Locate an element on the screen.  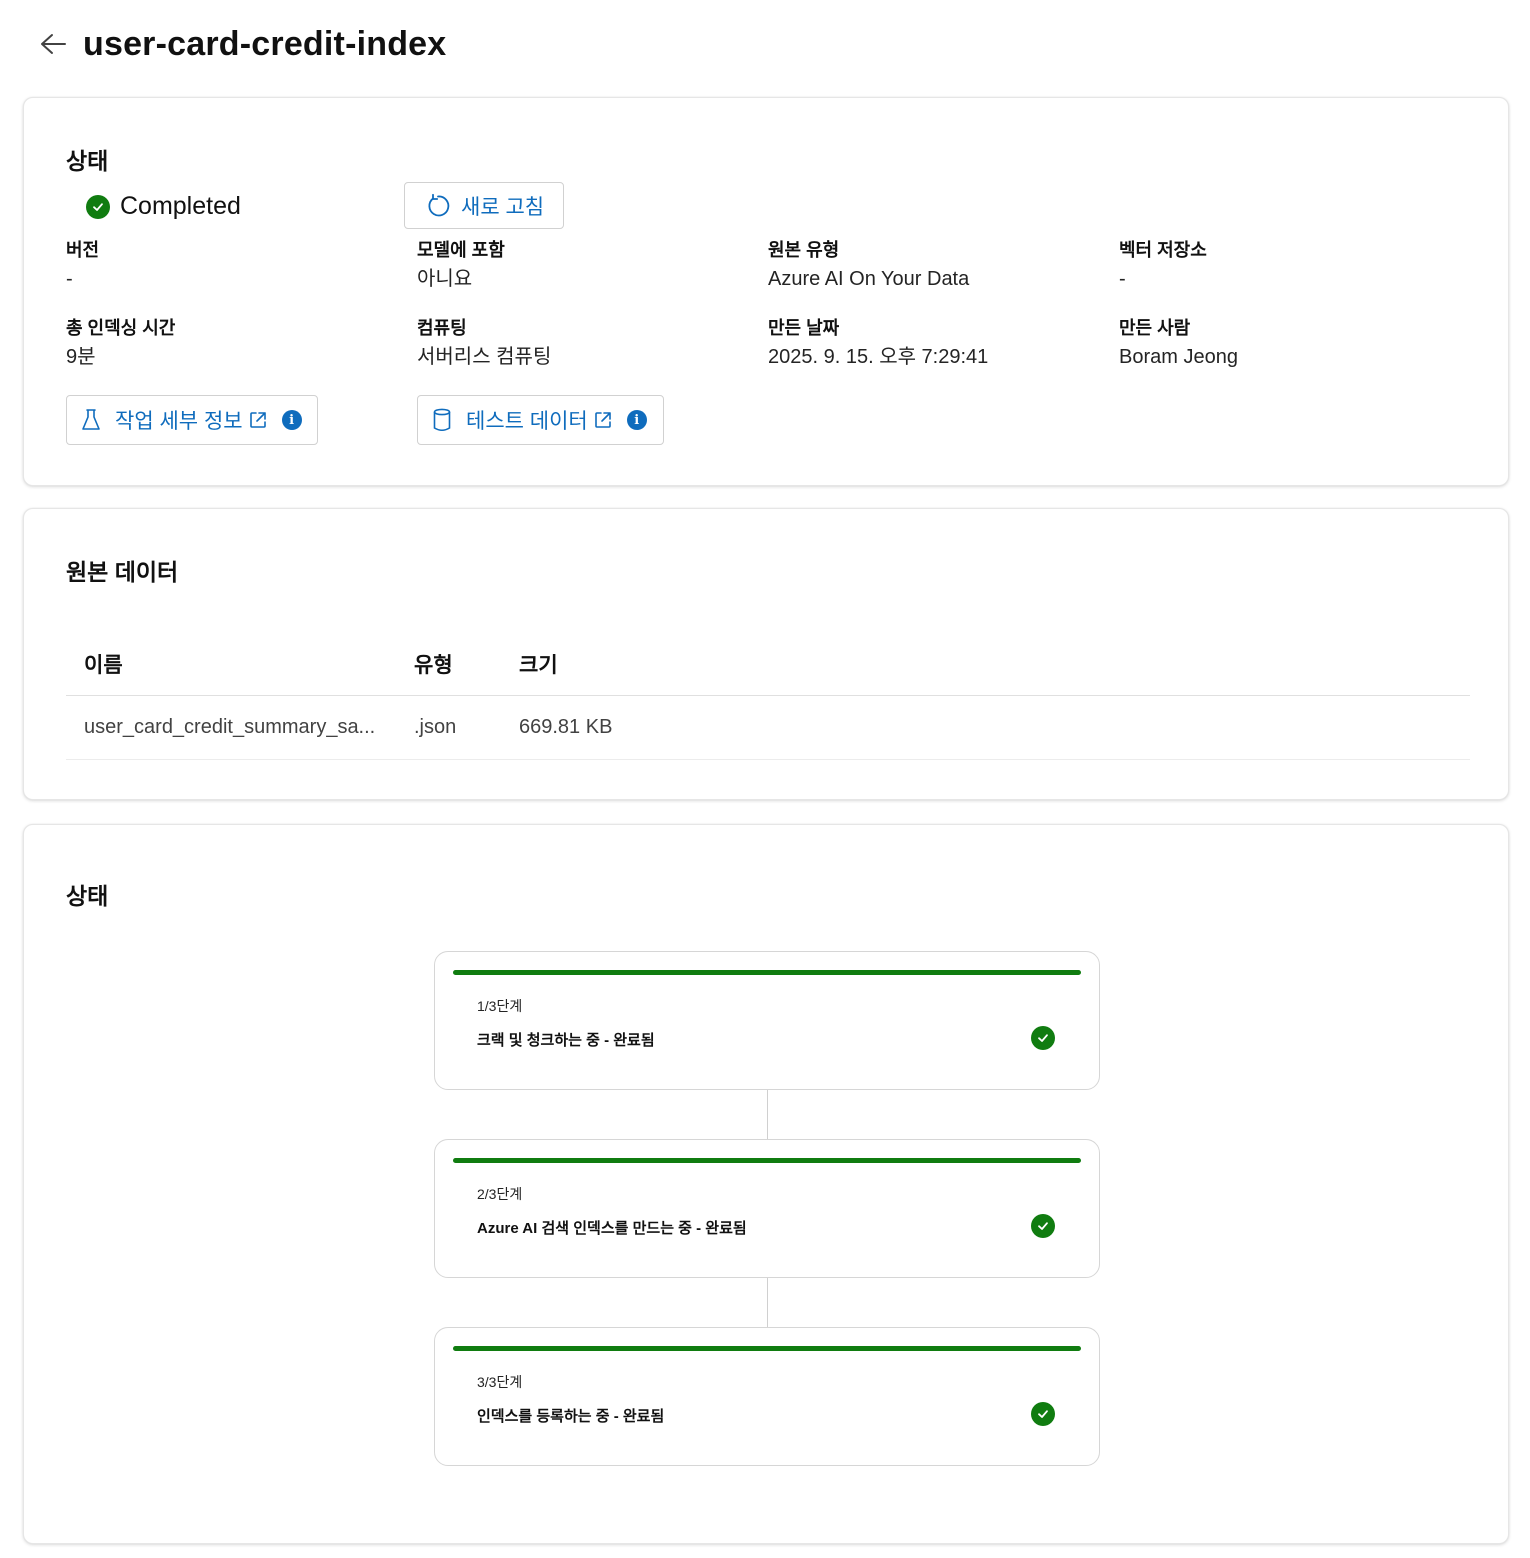
field-label: 버전 is located at coordinates (83, 250).